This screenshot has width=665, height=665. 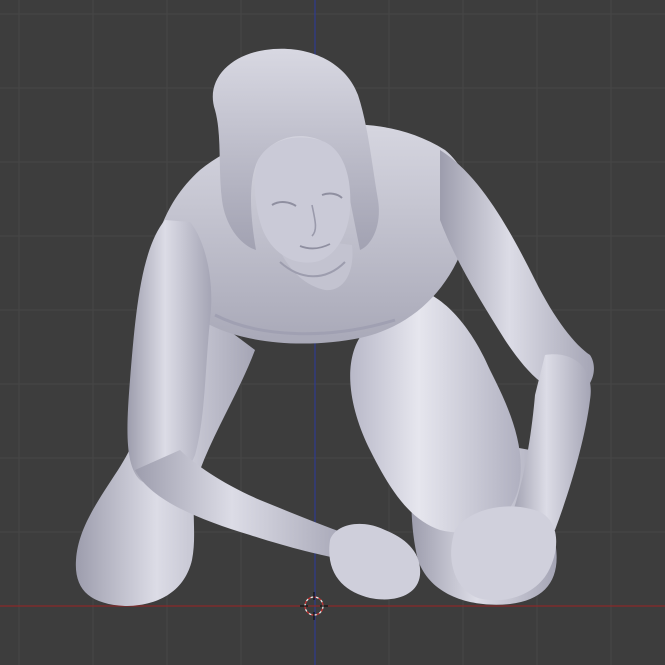 I want to click on left-fist, so click(x=375, y=561).